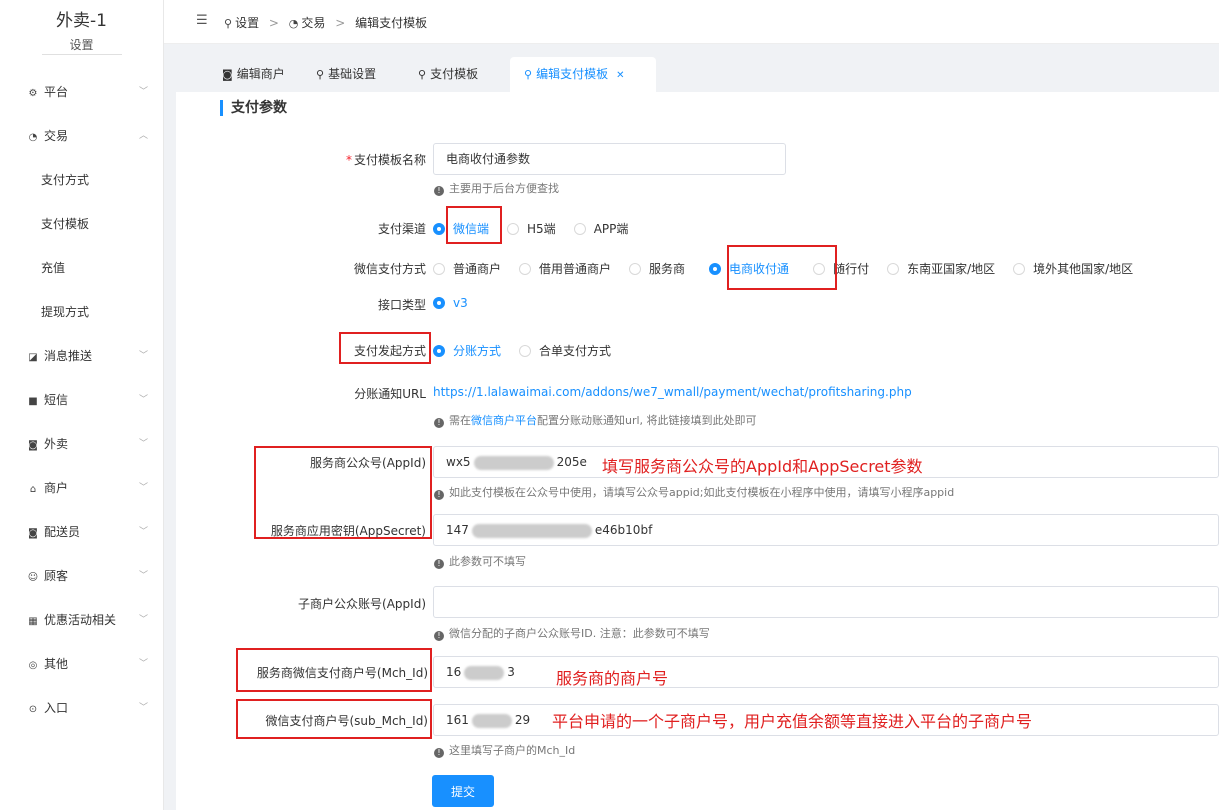  What do you see at coordinates (227, 74) in the screenshot?
I see `merchant-icon: ◙` at bounding box center [227, 74].